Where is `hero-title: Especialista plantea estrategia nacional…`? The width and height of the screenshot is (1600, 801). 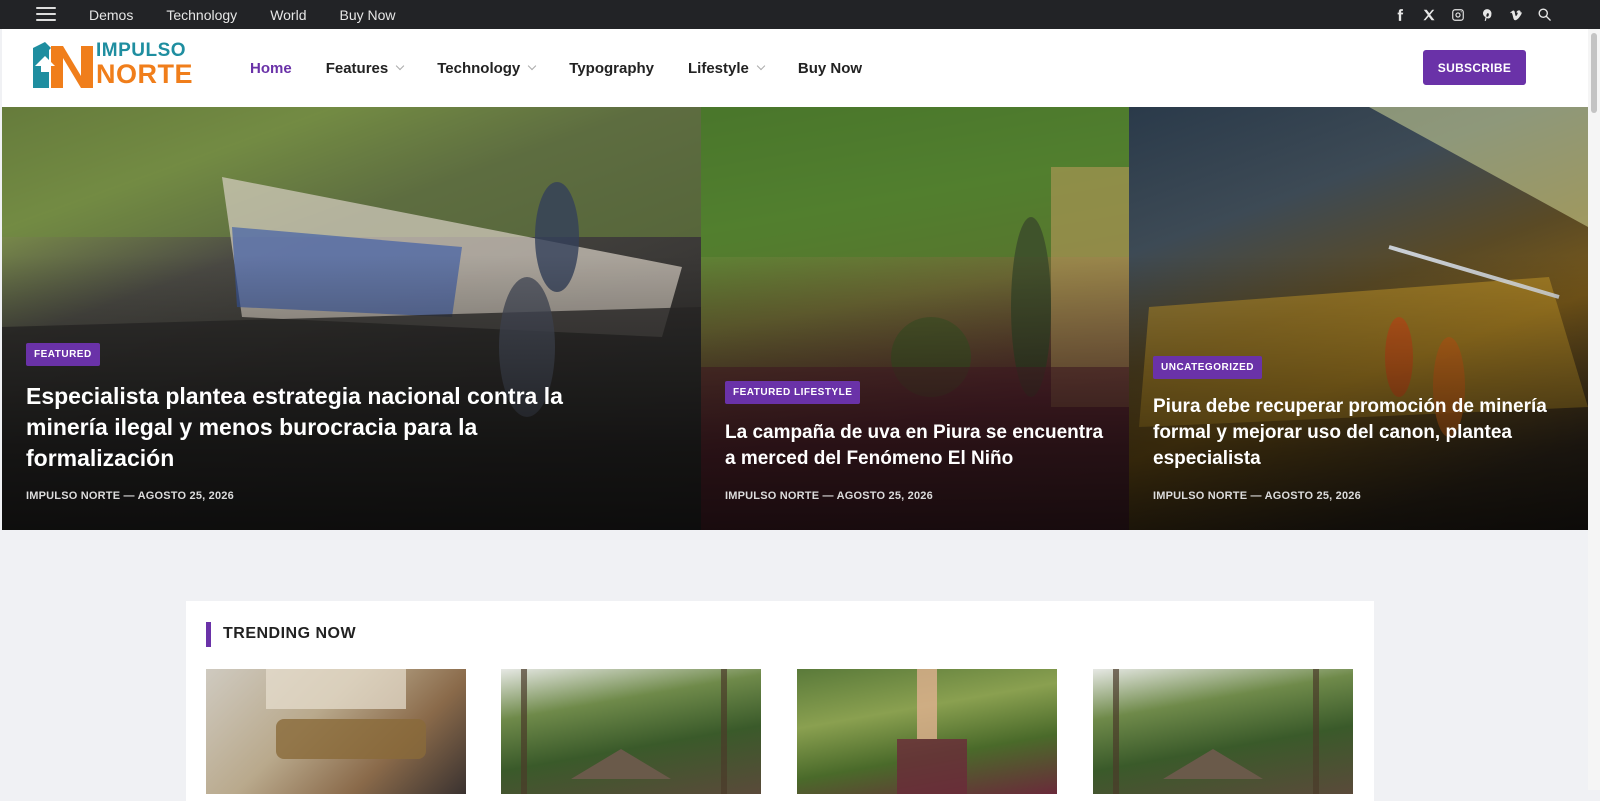
hero-title: Especialista plantea estrategia nacional… is located at coordinates (296, 427).